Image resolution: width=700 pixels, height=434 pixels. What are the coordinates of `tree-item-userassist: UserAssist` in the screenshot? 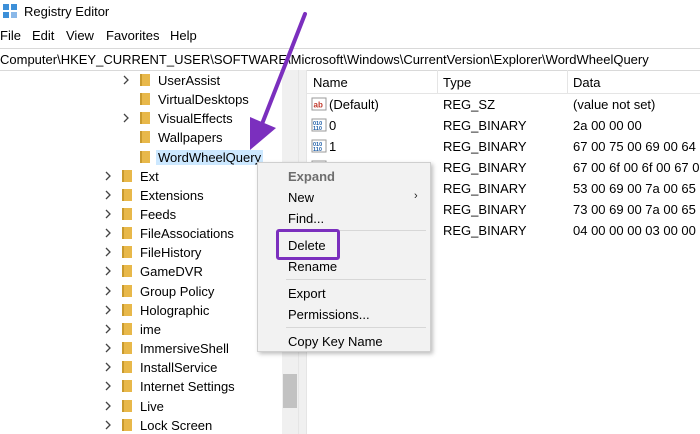 It's located at (140, 80).